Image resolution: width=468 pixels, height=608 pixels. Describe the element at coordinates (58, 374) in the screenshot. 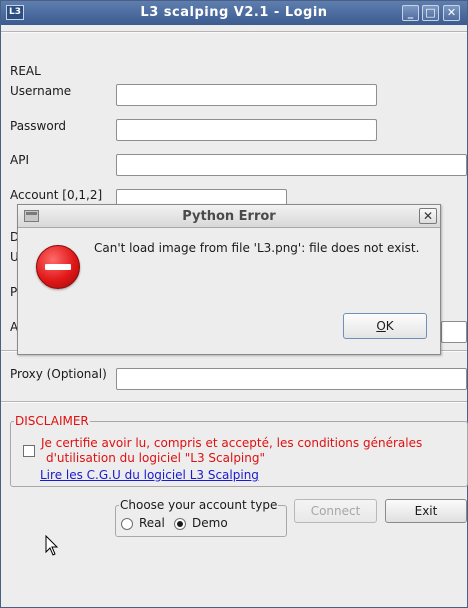

I see `proxy-label: Proxy (Optional)` at that location.